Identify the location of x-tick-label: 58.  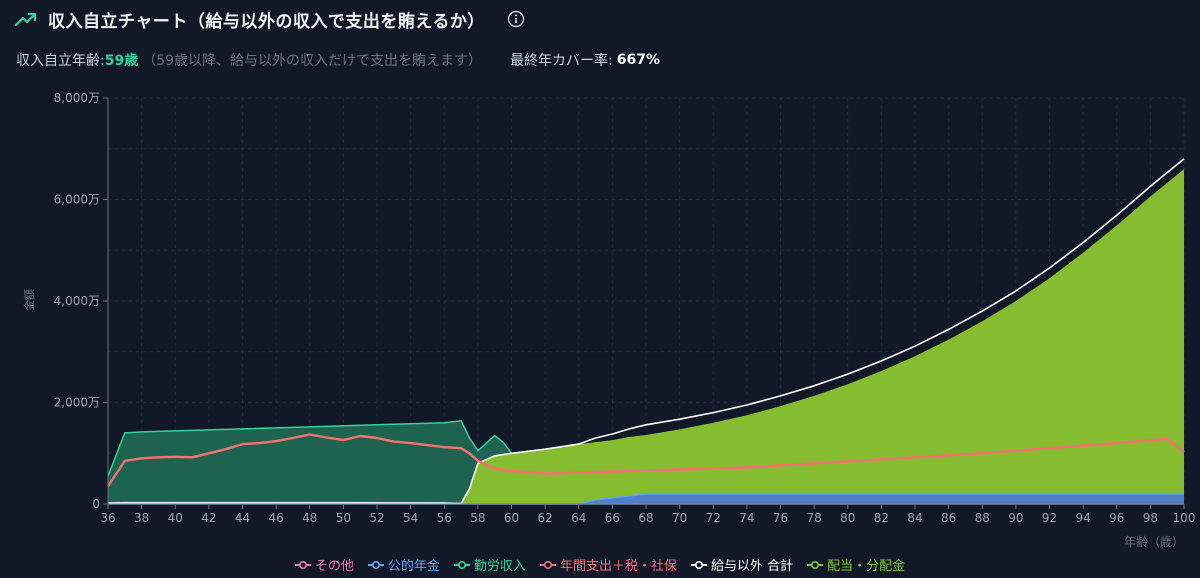
(477, 518).